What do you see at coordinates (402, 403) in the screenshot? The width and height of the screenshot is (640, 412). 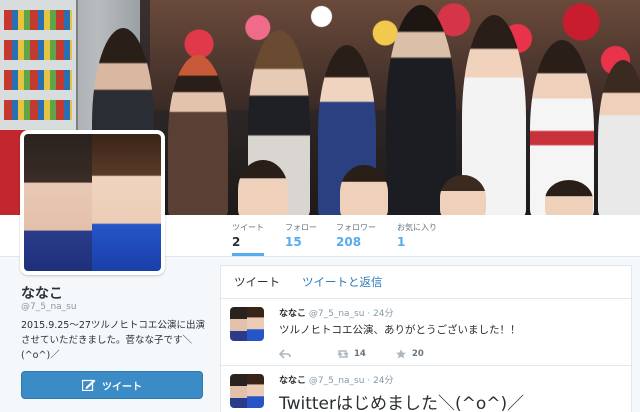 I see `tweet-text: Twitterはじめました＼(^o^)／` at bounding box center [402, 403].